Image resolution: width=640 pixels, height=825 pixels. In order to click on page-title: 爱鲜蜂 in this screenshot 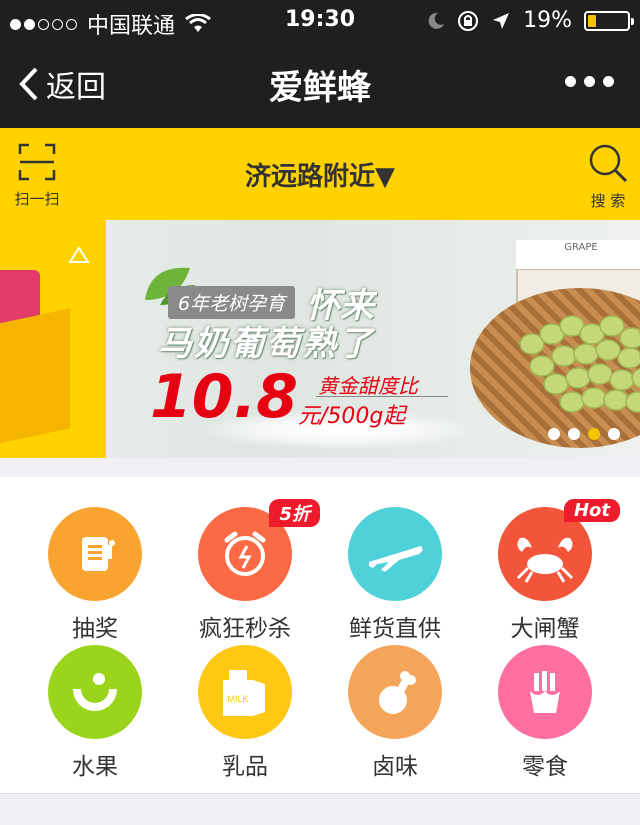, I will do `click(320, 88)`.